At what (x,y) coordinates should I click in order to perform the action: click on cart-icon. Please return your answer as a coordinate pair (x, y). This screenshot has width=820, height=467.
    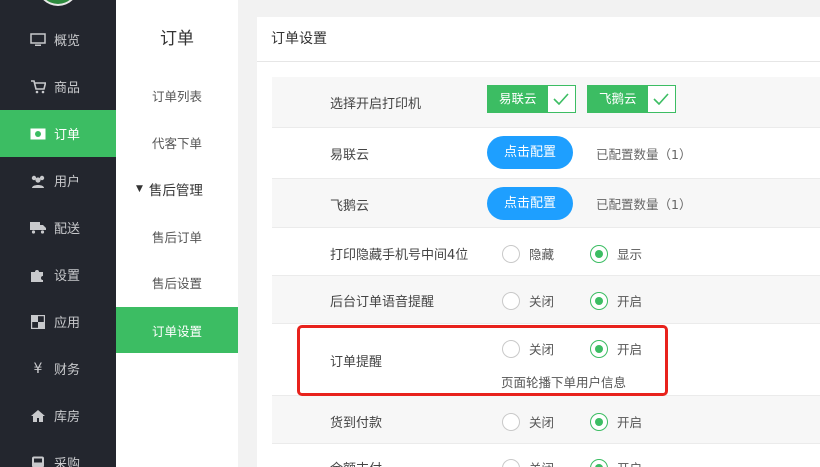
    Looking at the image, I should click on (38, 86).